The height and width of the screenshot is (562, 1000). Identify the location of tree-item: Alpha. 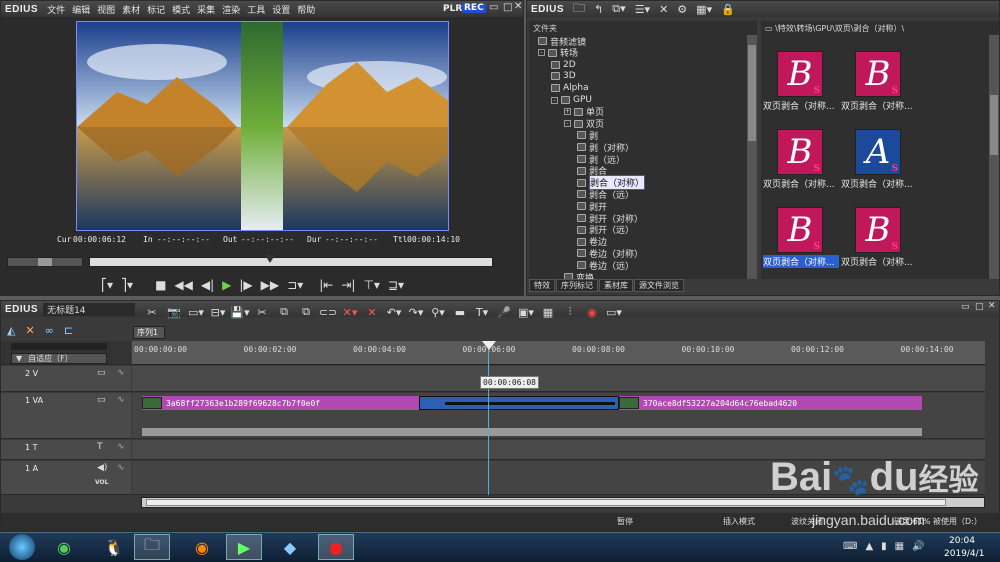
(570, 88).